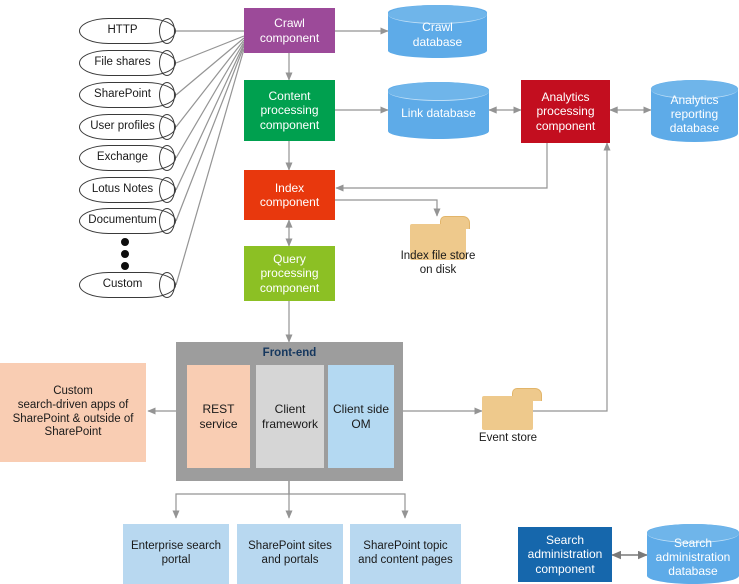 The image size is (739, 584). I want to click on index-component: Index component, so click(289, 195).